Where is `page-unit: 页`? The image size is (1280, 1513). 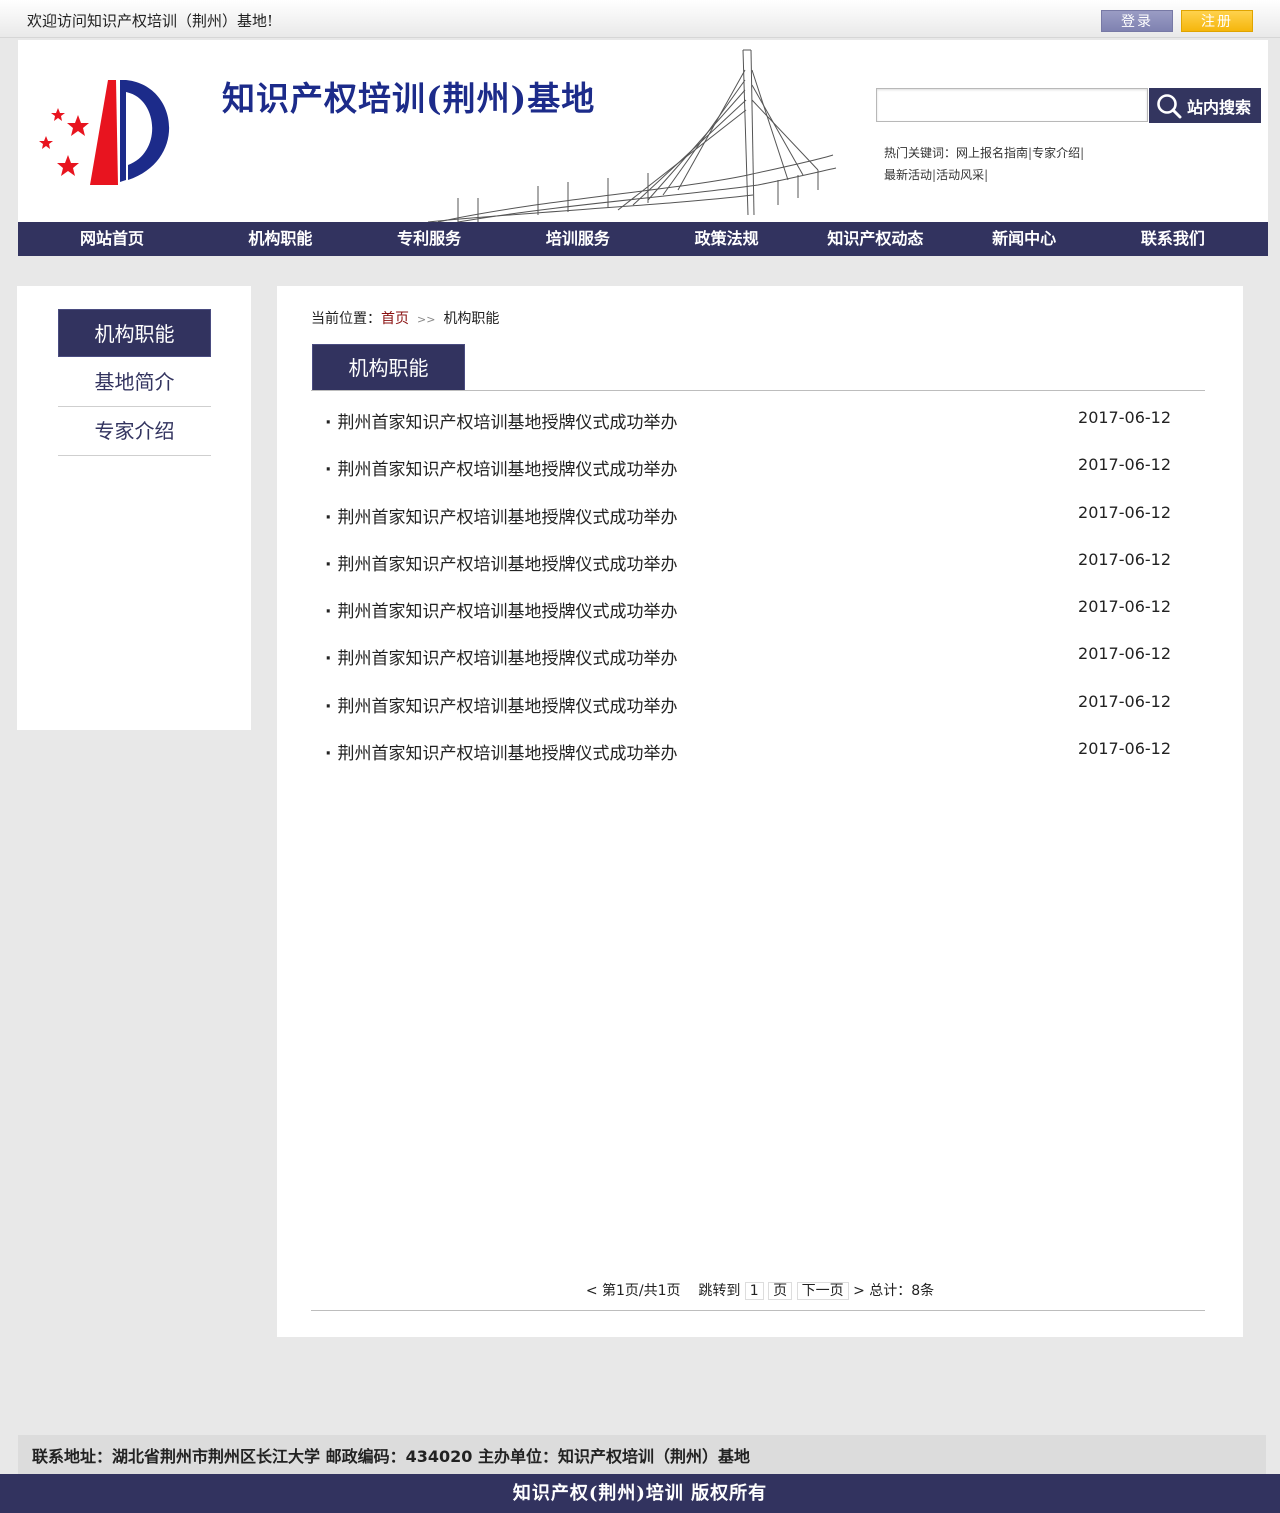
page-unit: 页 is located at coordinates (780, 1291).